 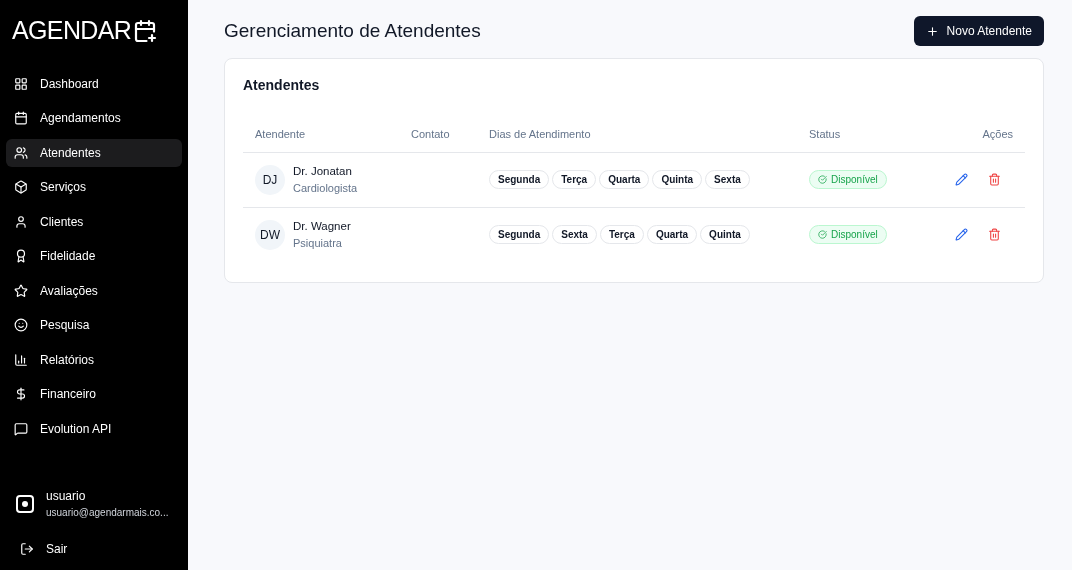 What do you see at coordinates (21, 325) in the screenshot?
I see `smiley-icon` at bounding box center [21, 325].